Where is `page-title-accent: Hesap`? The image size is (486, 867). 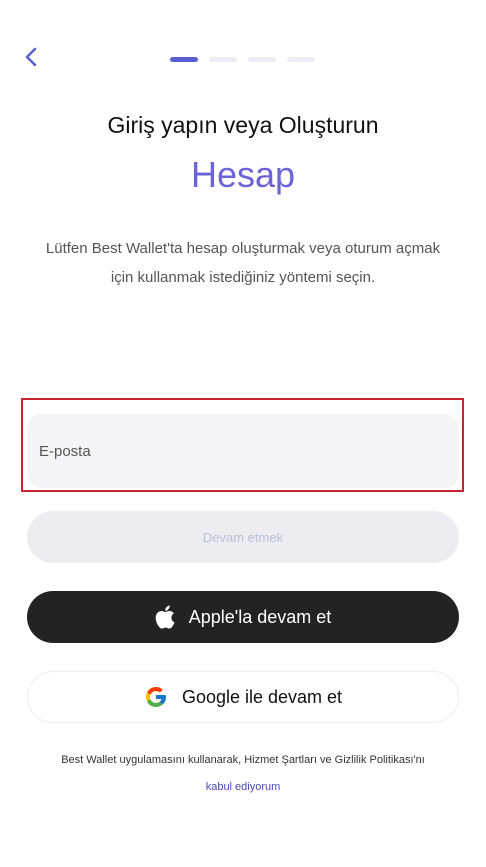
page-title-accent: Hesap is located at coordinates (243, 174).